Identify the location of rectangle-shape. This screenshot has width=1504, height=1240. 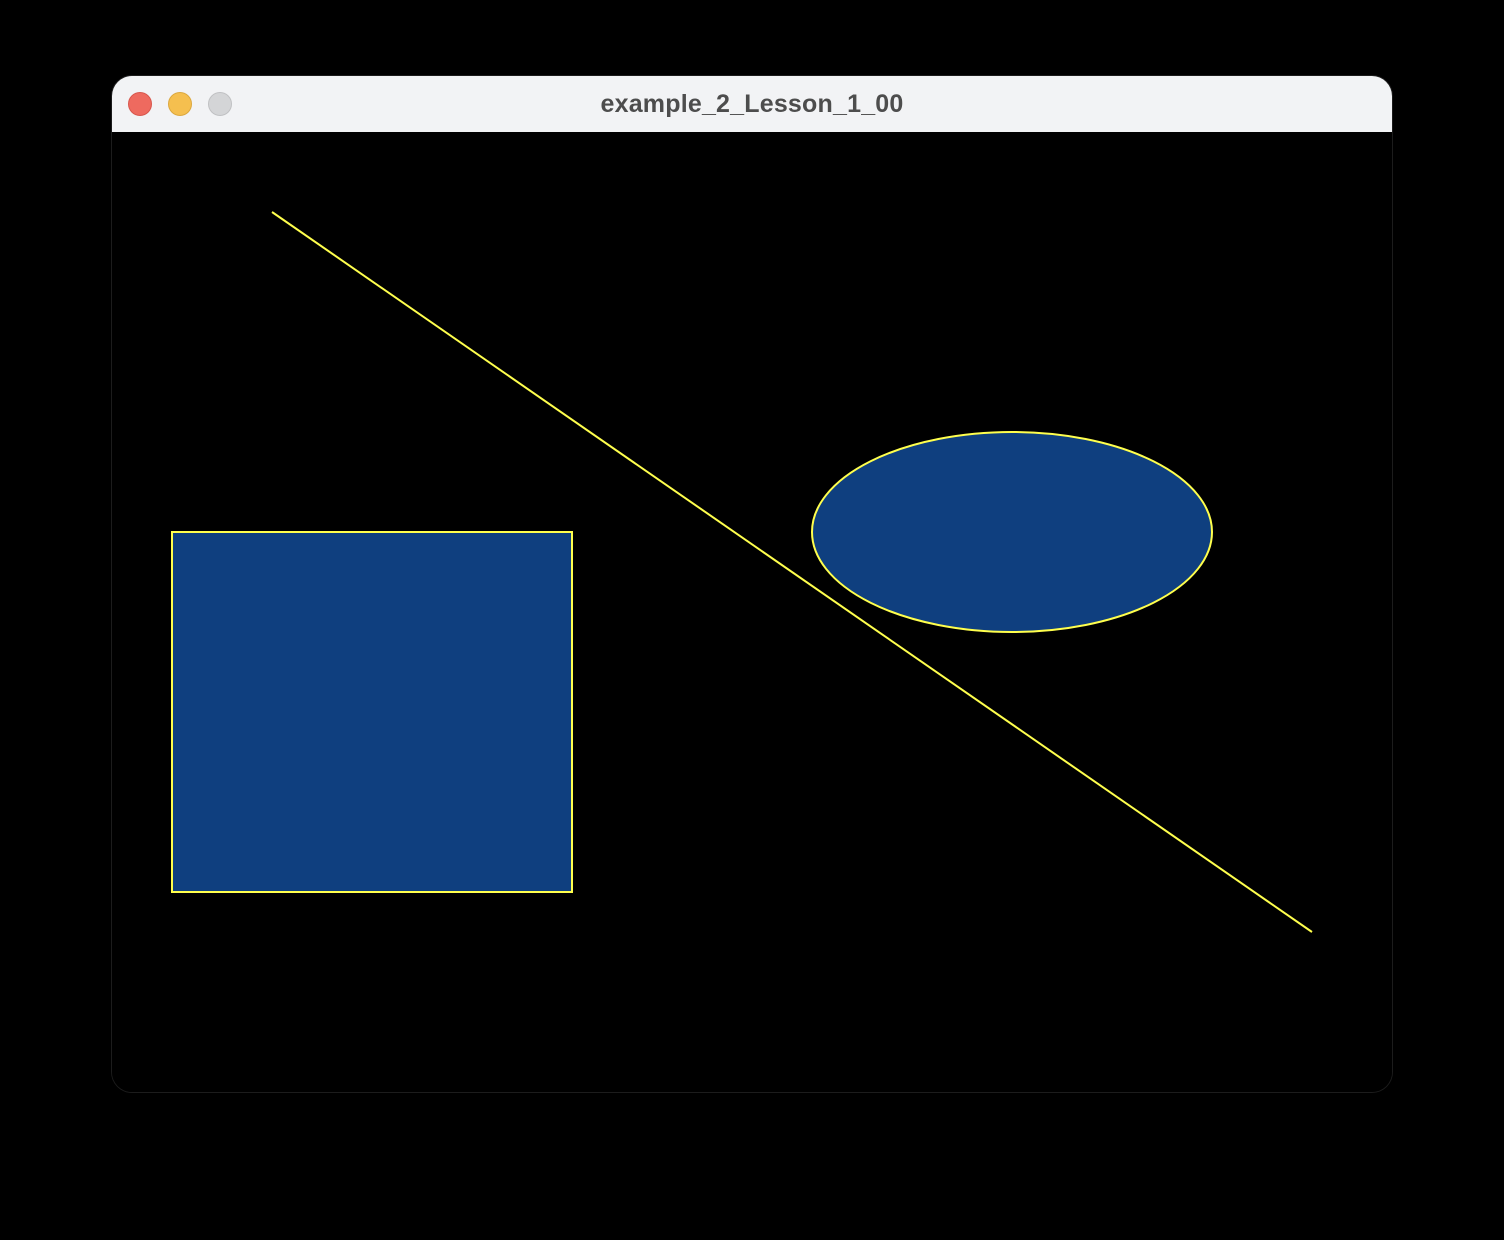
(372, 712).